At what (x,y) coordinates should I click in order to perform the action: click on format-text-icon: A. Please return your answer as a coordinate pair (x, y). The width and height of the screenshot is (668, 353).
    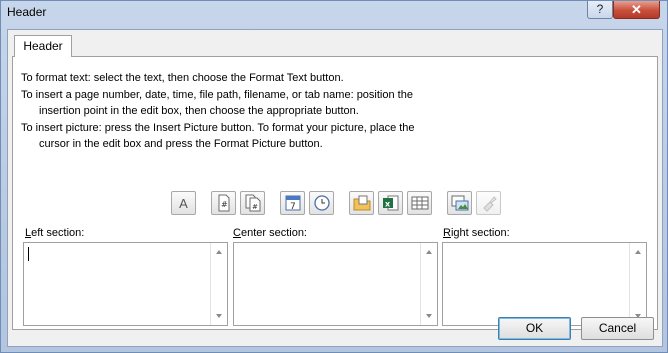
    Looking at the image, I should click on (183, 203).